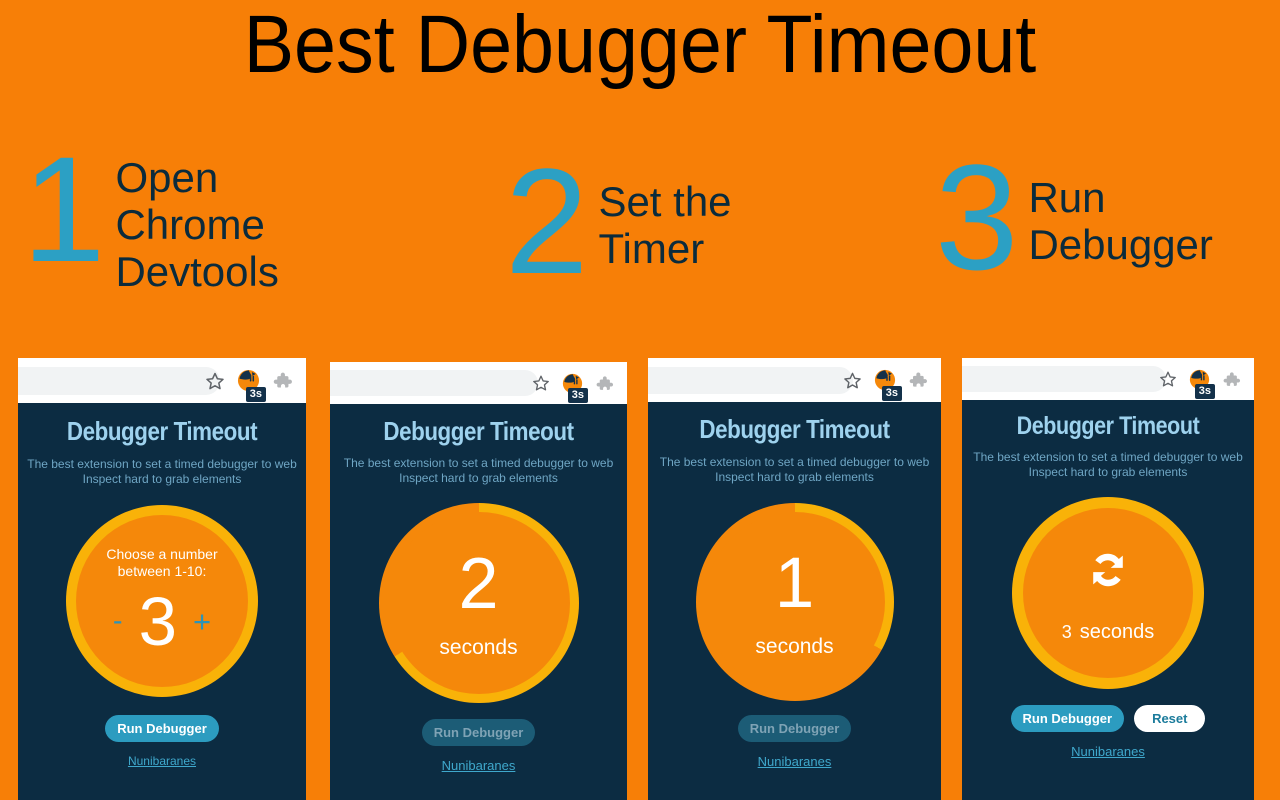 The width and height of the screenshot is (1280, 800). I want to click on popup-actions: Run Debugger Reset, so click(1108, 718).